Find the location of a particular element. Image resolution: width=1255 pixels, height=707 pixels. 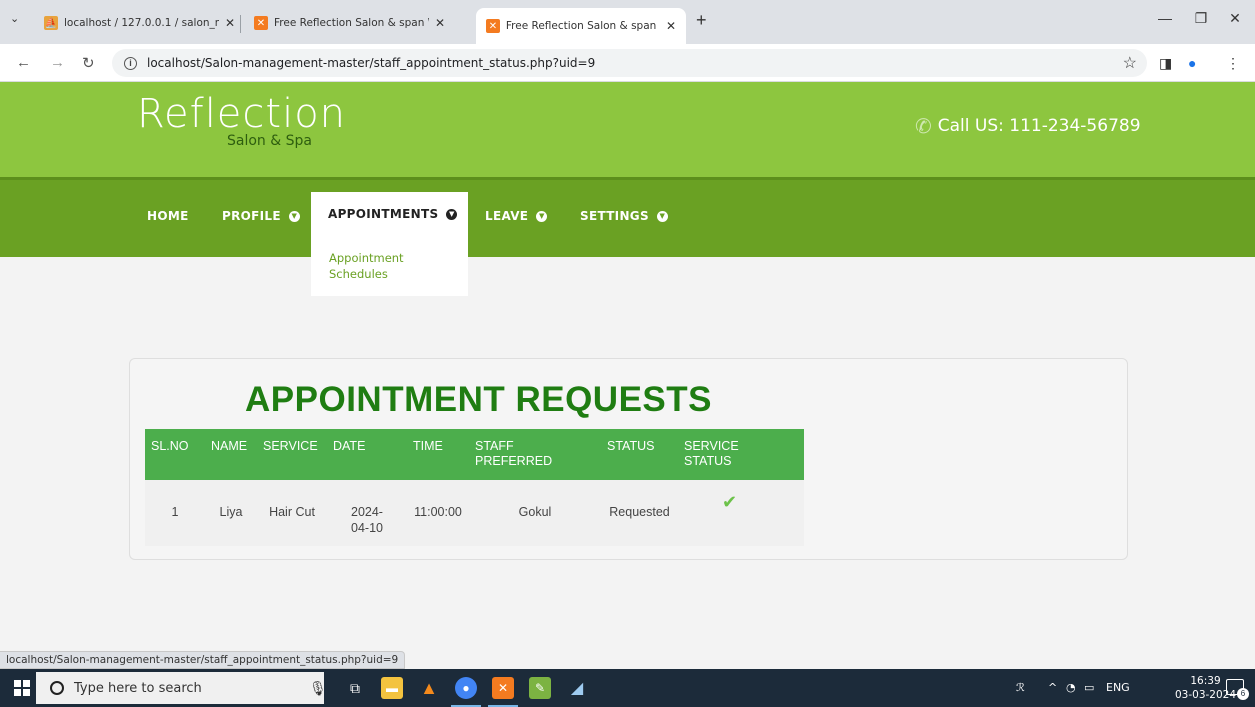

restore-icon: ❐ is located at coordinates (1201, 18).